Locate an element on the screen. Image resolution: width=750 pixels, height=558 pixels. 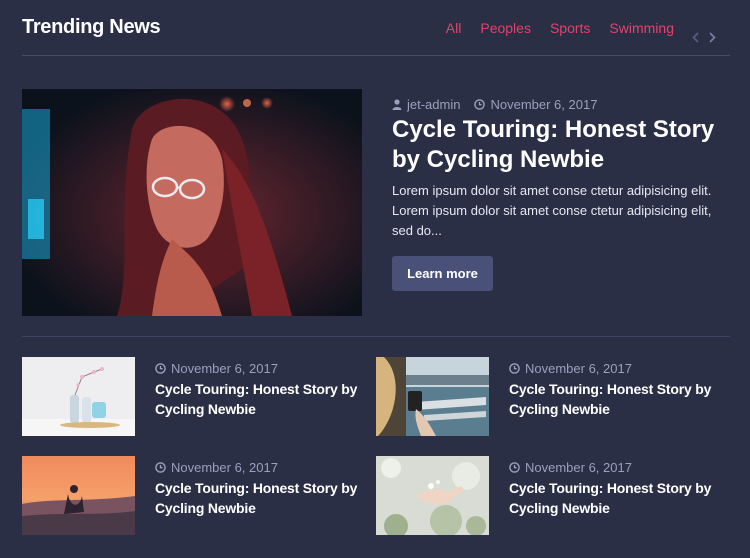
featured-meta: jet-admin November 6, 2017 is located at coordinates (501, 104).